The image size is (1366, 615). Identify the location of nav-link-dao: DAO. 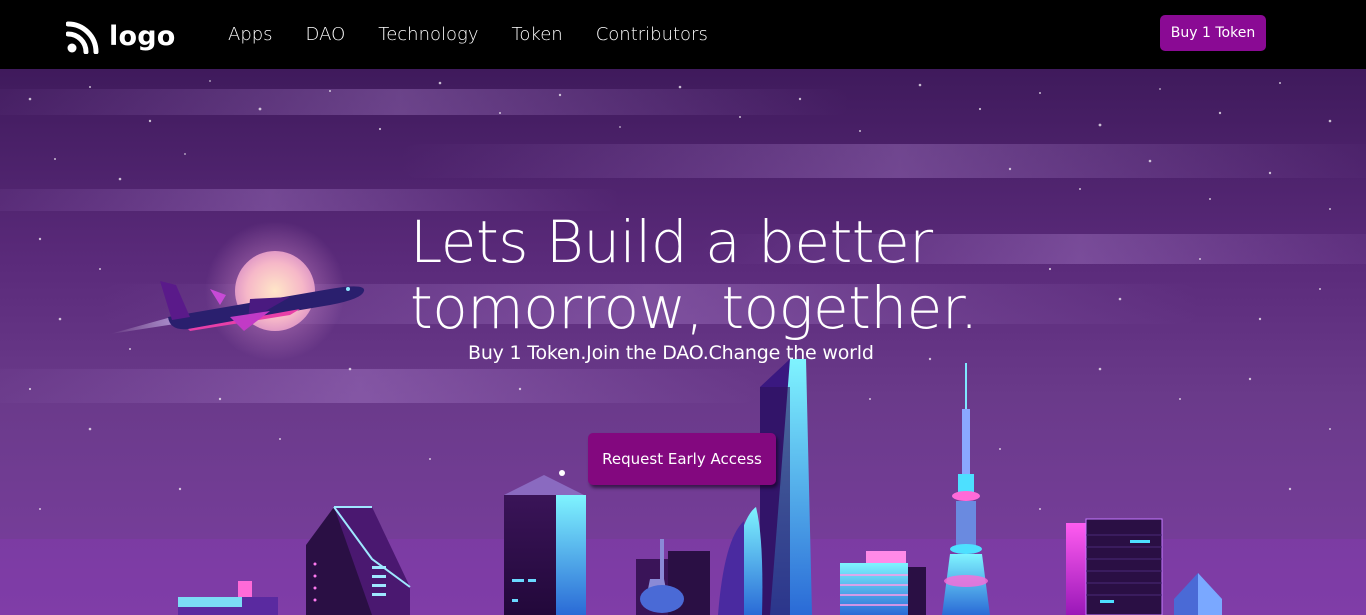
(326, 35).